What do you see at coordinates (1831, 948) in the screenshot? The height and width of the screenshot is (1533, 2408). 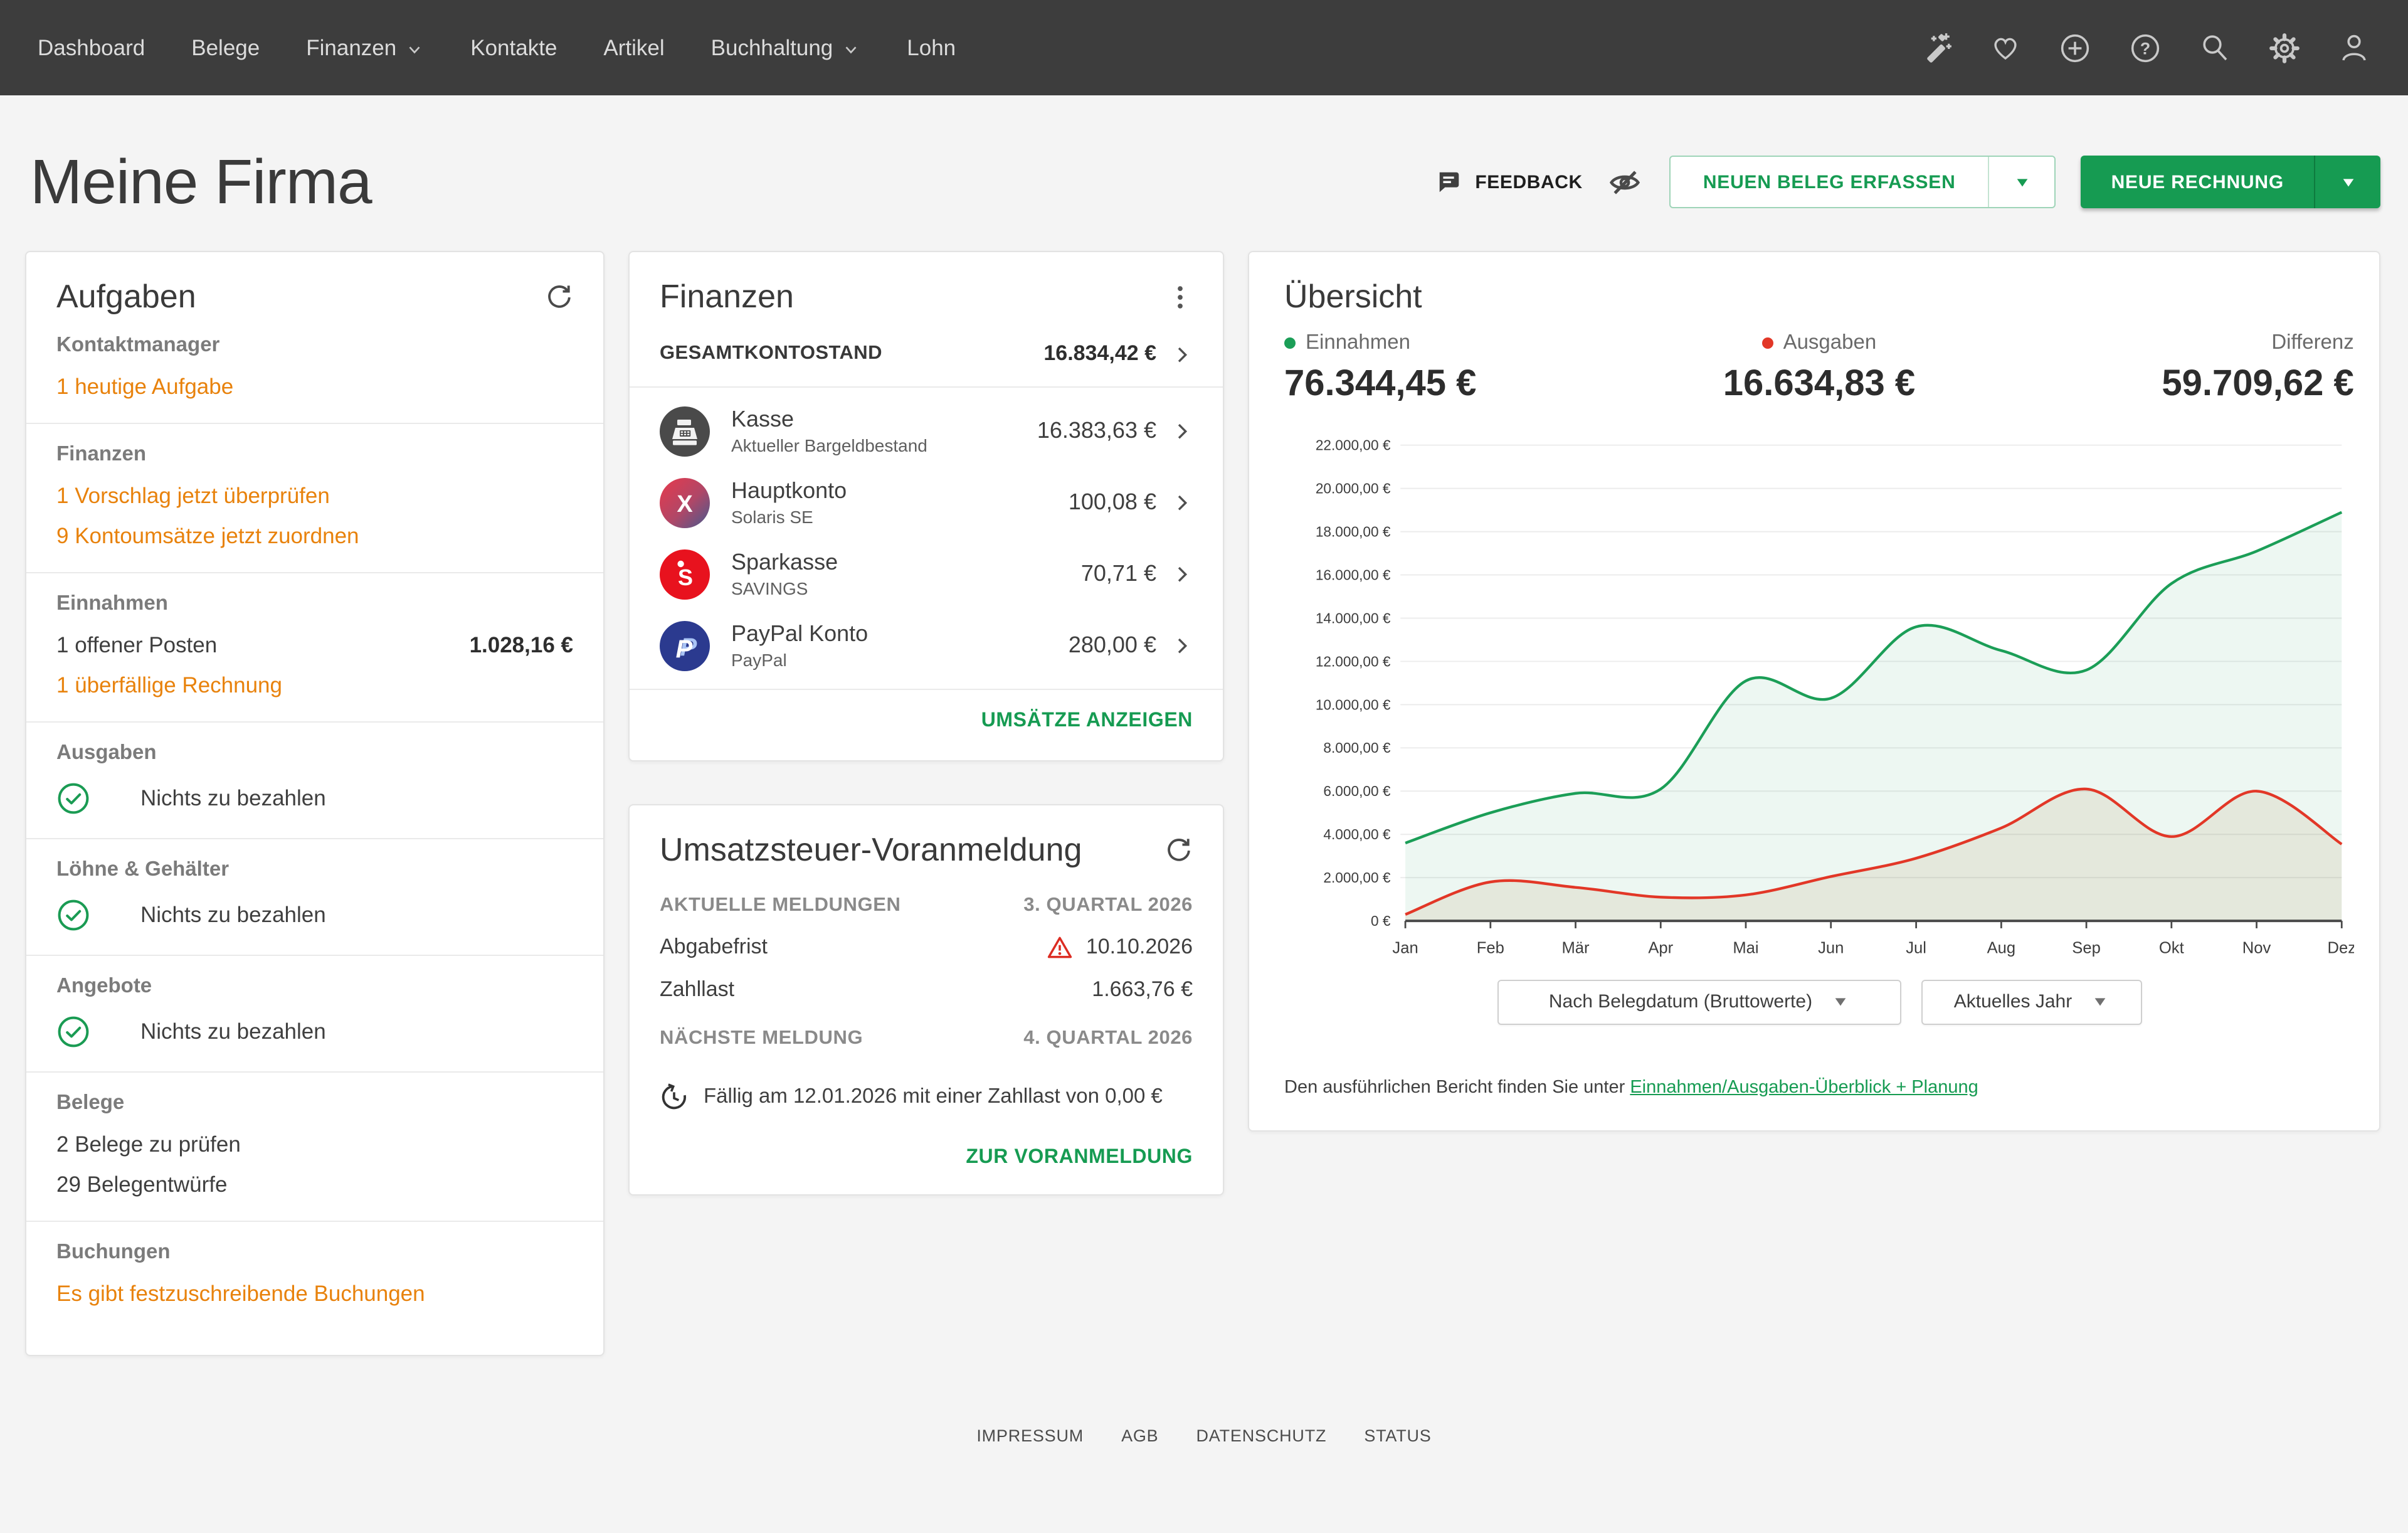 I see `svg-text: Jun` at bounding box center [1831, 948].